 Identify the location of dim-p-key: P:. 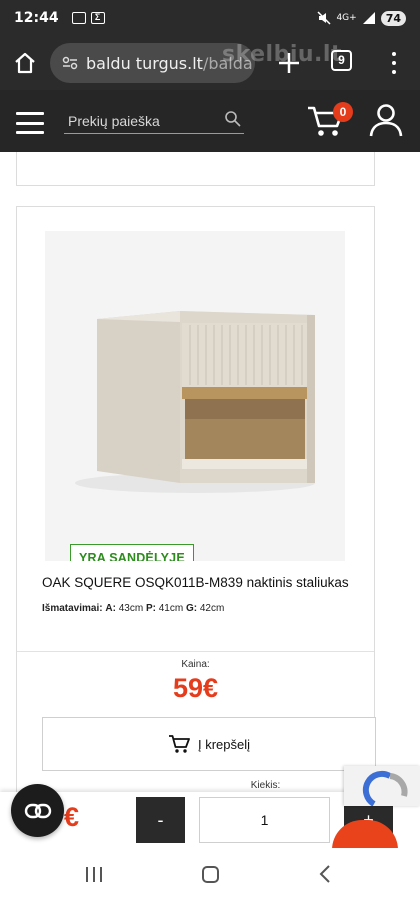
(150, 608).